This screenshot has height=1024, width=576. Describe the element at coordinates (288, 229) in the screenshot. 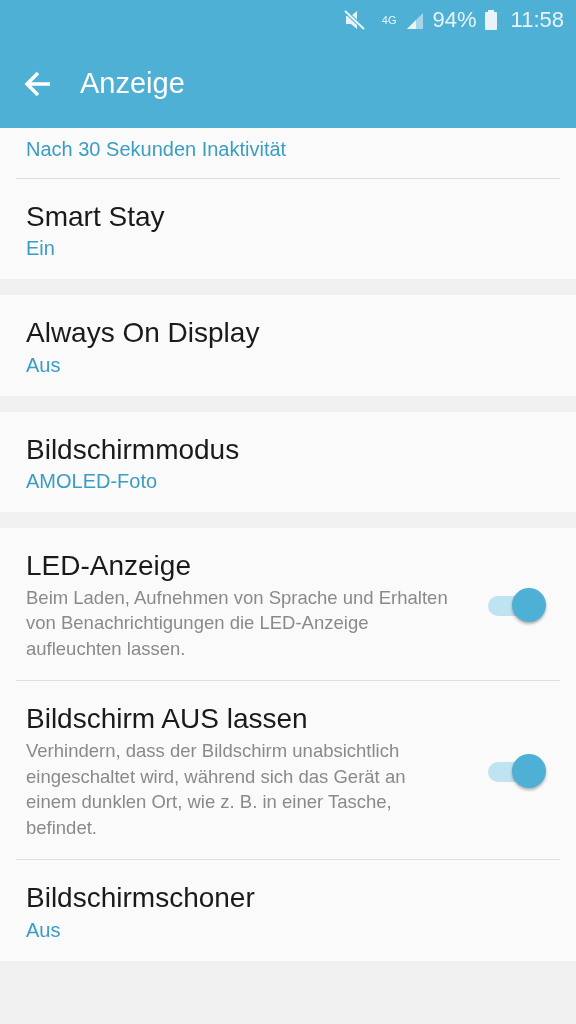

I see `settings-item: Smart Stay Ein` at that location.